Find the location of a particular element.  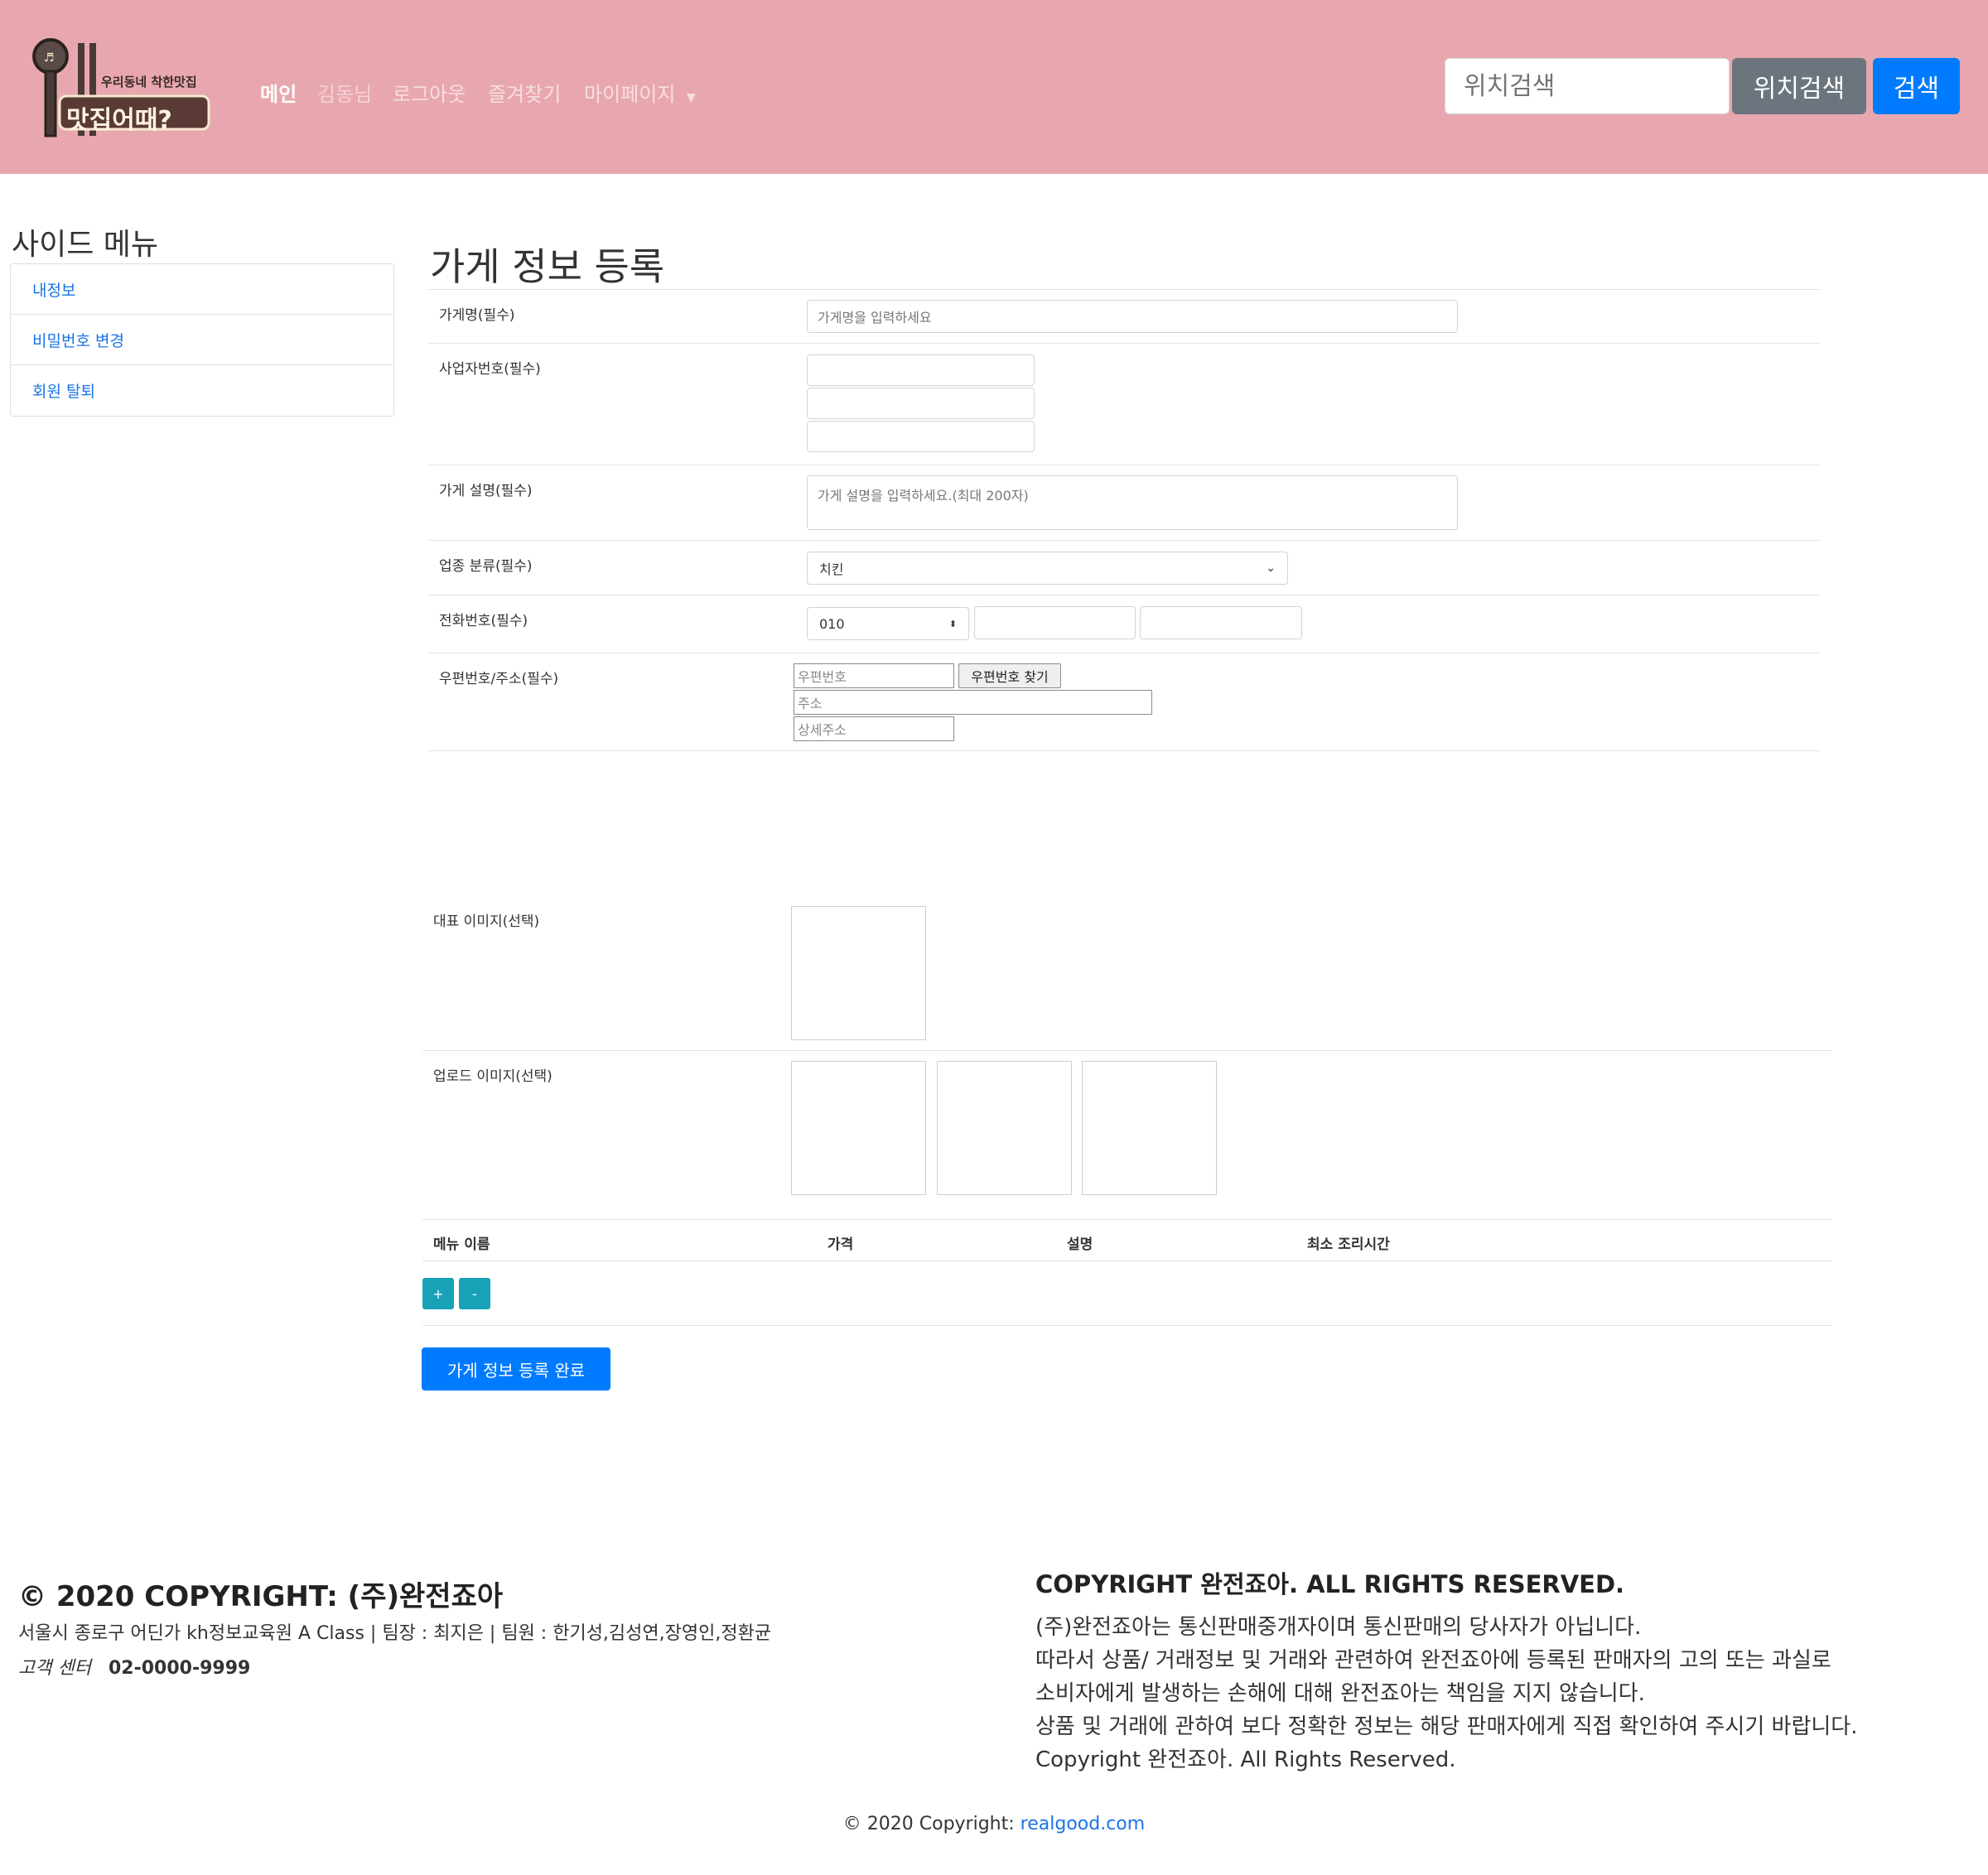

side-item-my-info: 내정보 is located at coordinates (202, 289).